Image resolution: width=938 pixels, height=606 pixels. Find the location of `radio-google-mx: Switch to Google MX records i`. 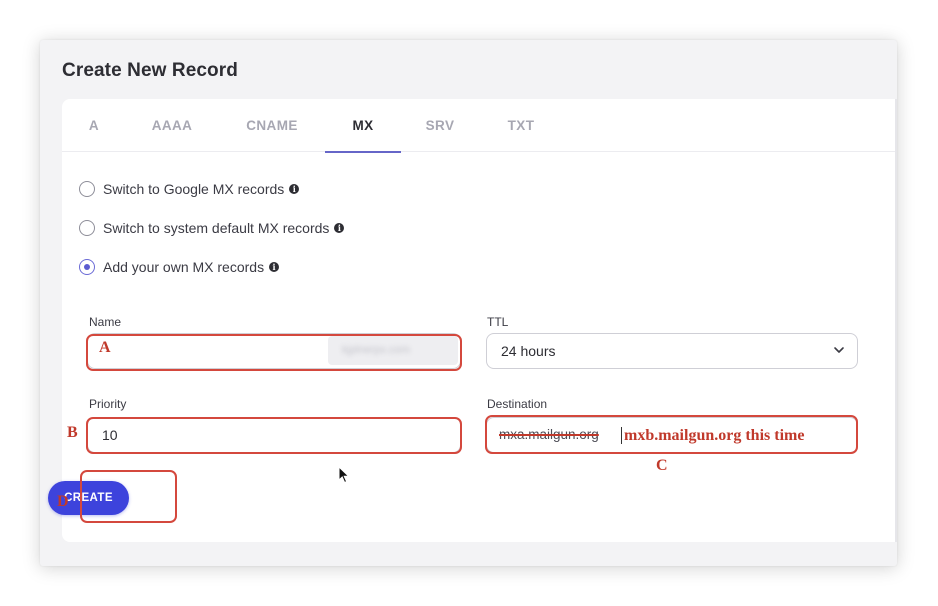

radio-google-mx: Switch to Google MX records i is located at coordinates (189, 189).